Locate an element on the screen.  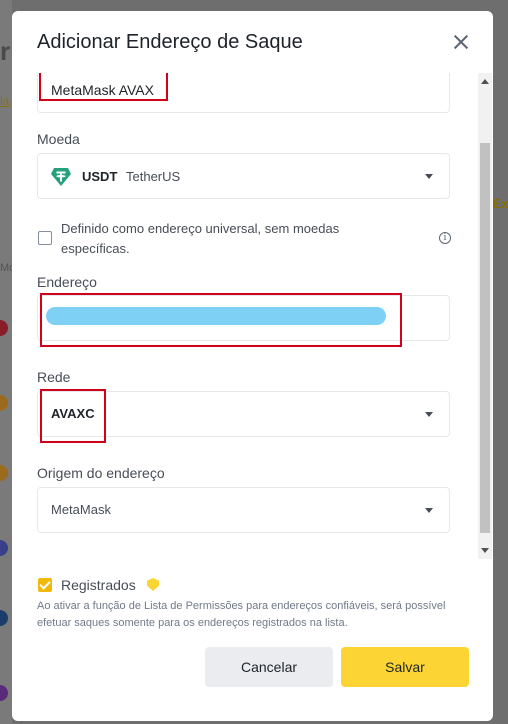
coin-label: Moeda is located at coordinates (58, 139).